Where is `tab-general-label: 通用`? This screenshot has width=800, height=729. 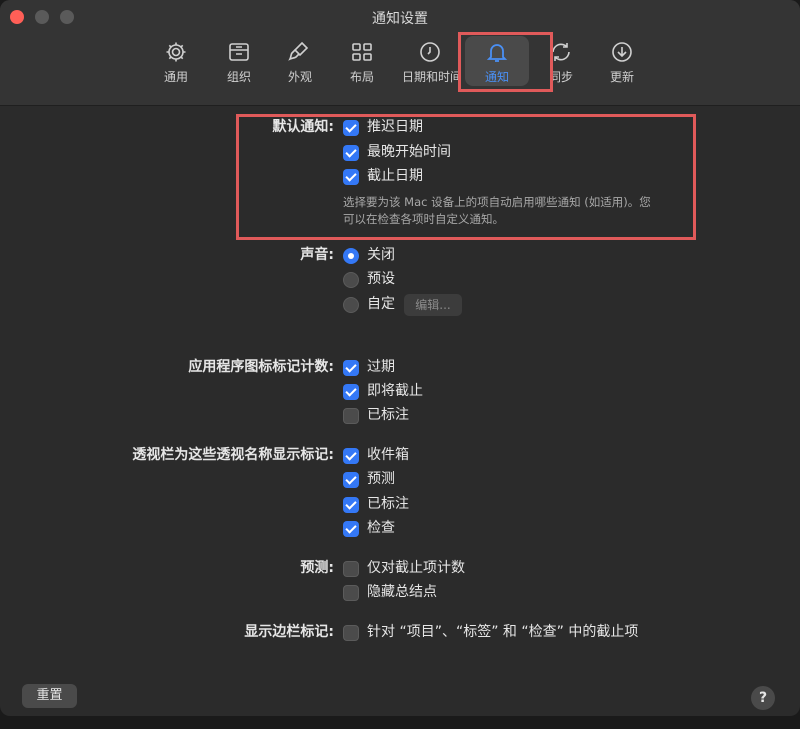
tab-general-label: 通用 is located at coordinates (175, 77).